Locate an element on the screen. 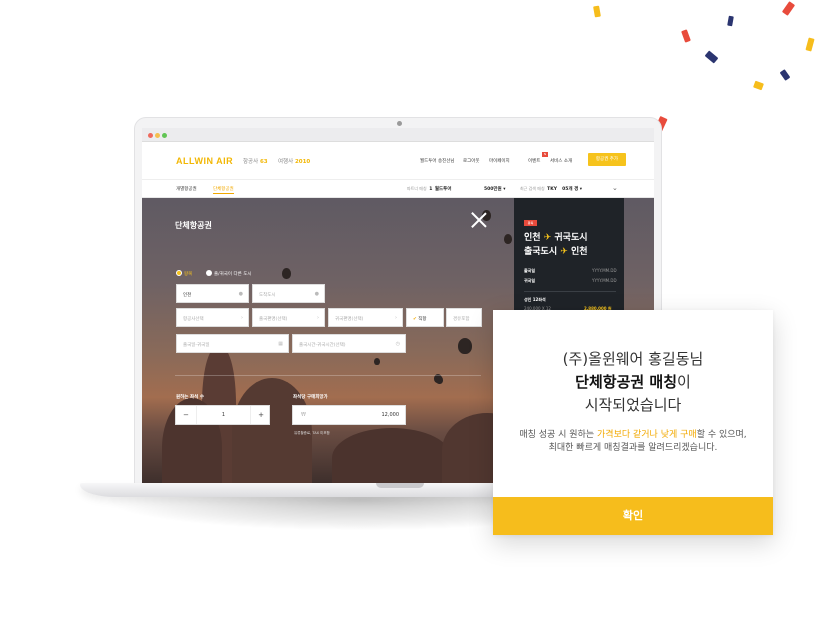 This screenshot has width=815, height=628. radio-indicator-icon is located at coordinates (209, 273).